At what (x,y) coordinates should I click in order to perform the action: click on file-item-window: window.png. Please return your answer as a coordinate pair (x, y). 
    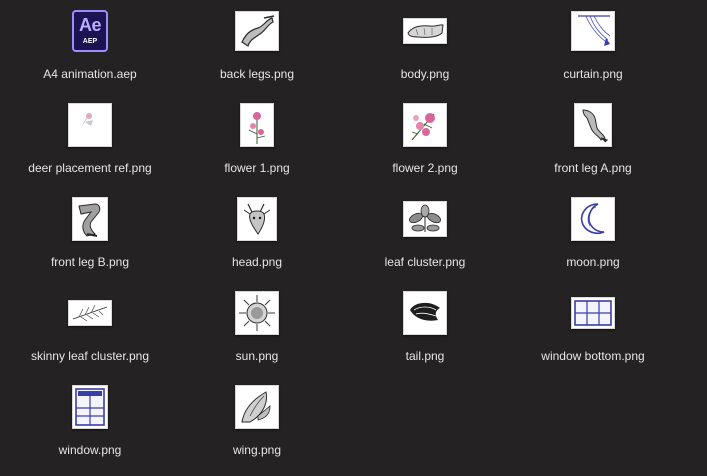
    Looking at the image, I should click on (90, 422).